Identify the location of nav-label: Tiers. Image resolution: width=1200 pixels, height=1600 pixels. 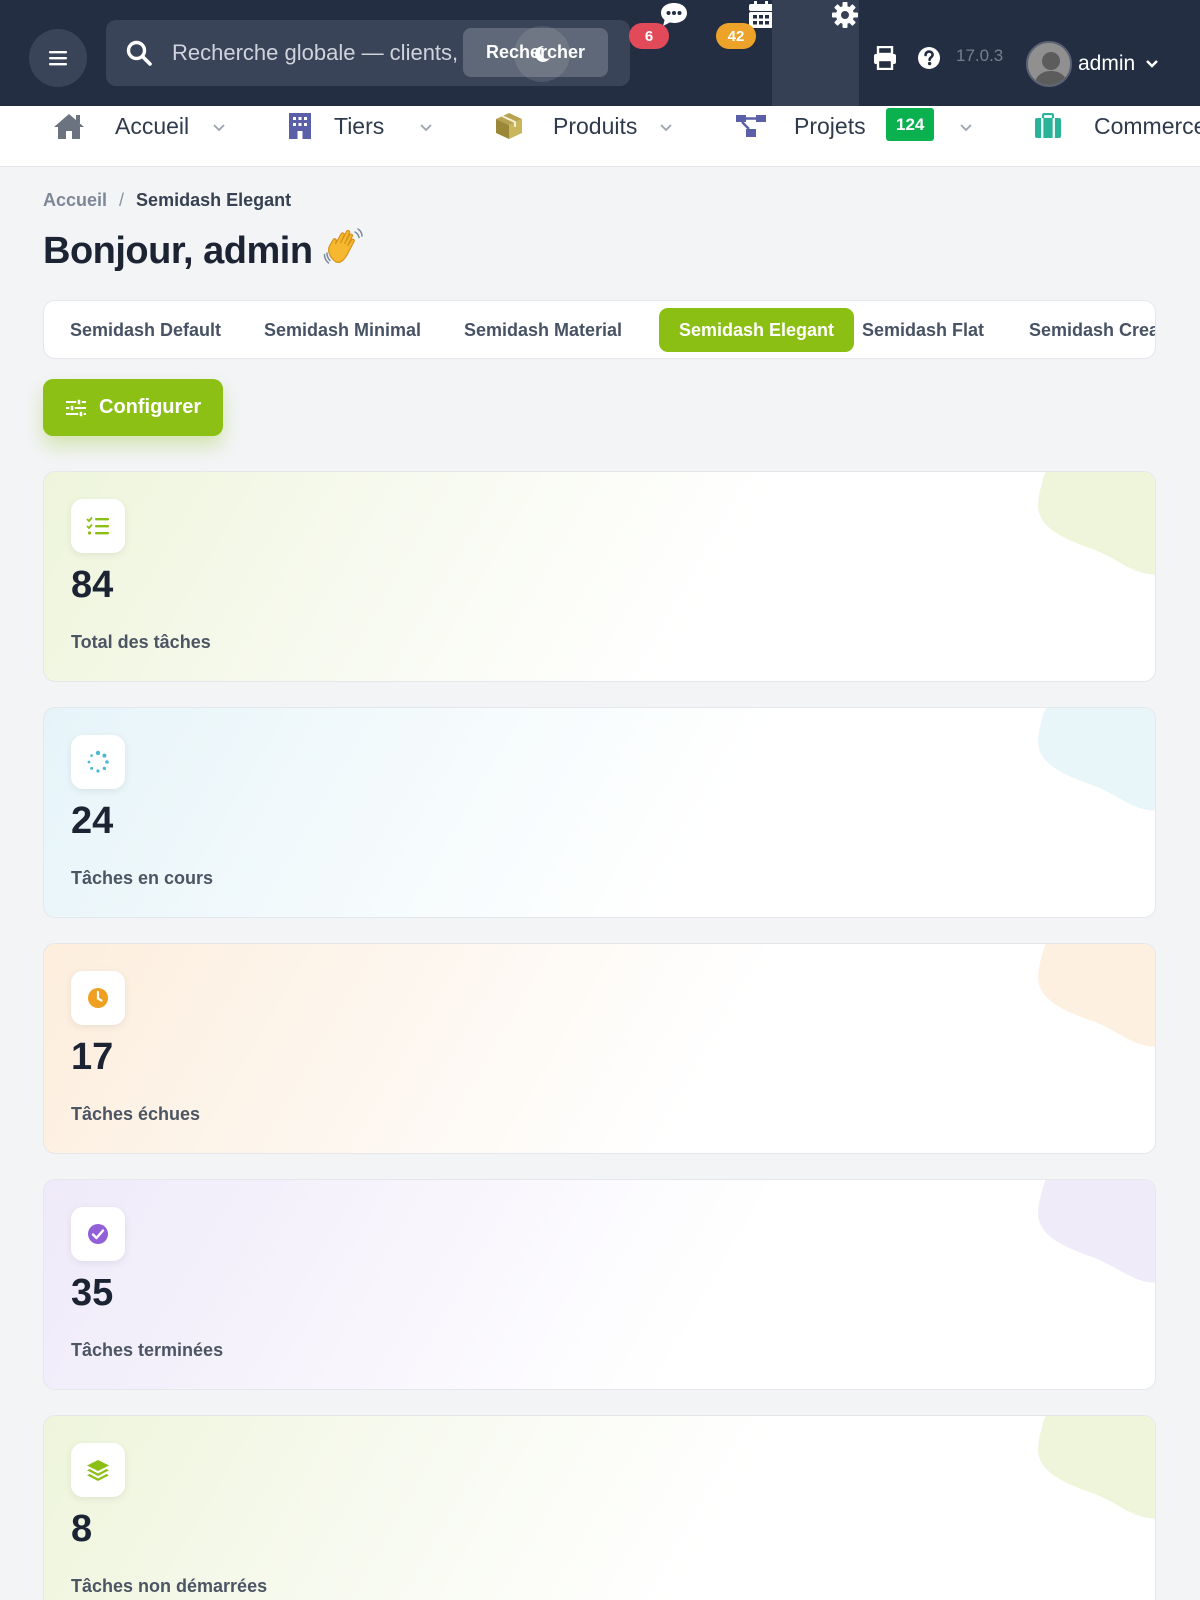
(359, 125).